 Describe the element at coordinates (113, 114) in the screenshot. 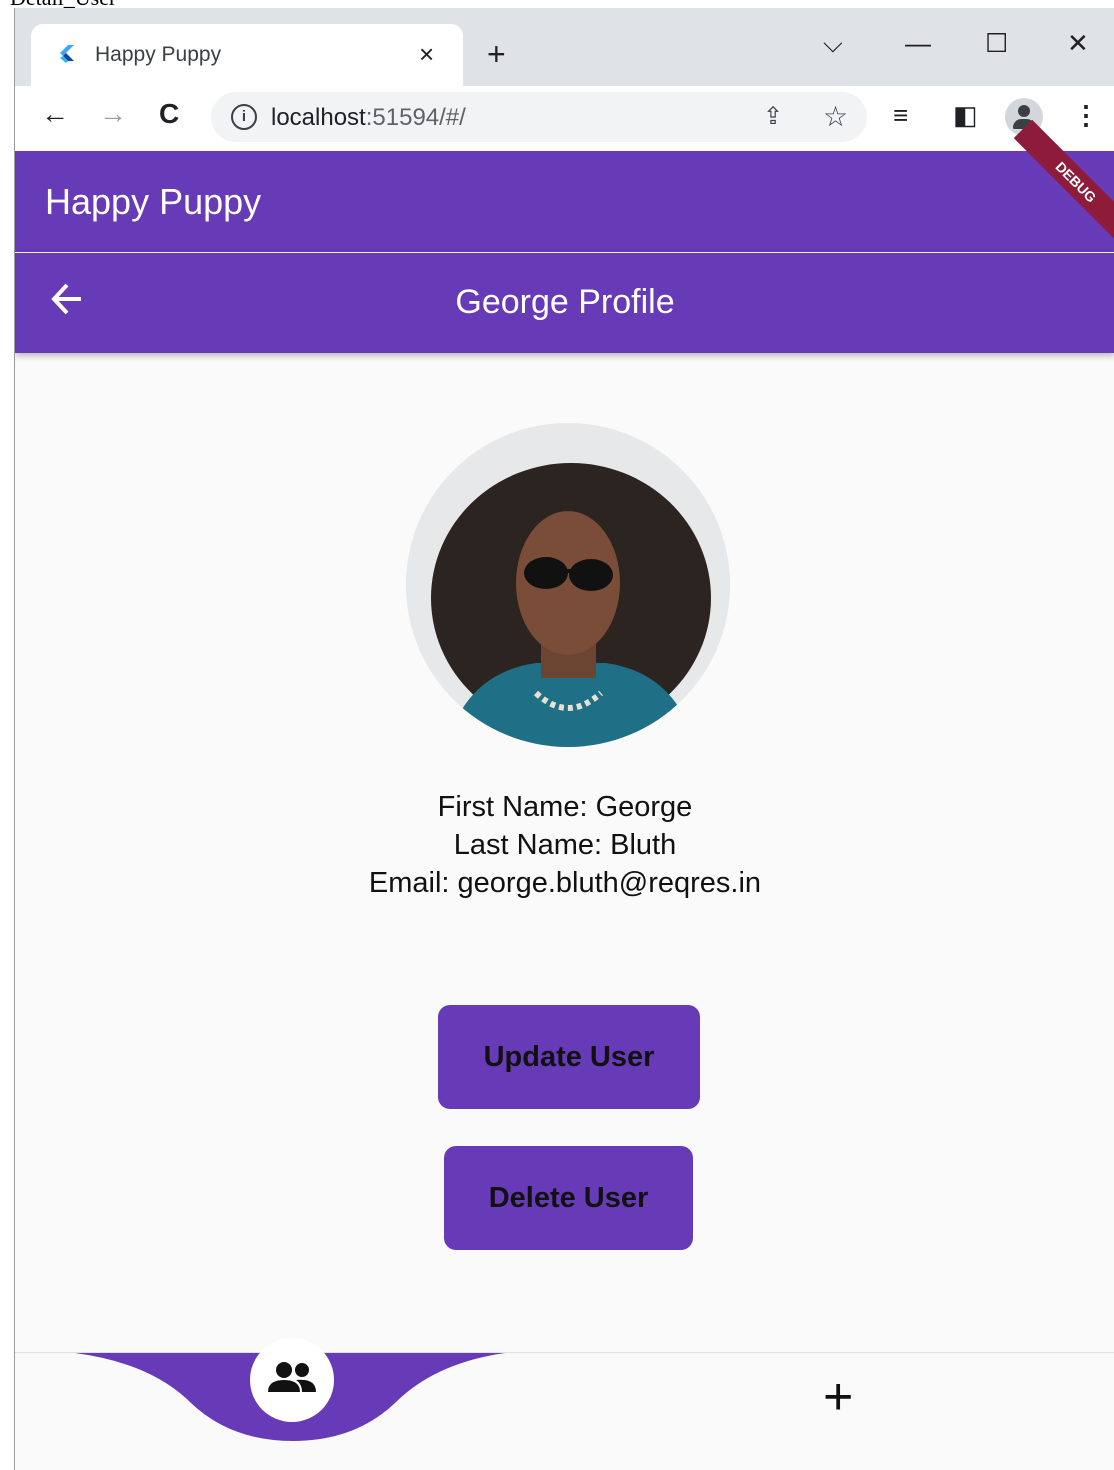

I see `forward-icon: →` at that location.